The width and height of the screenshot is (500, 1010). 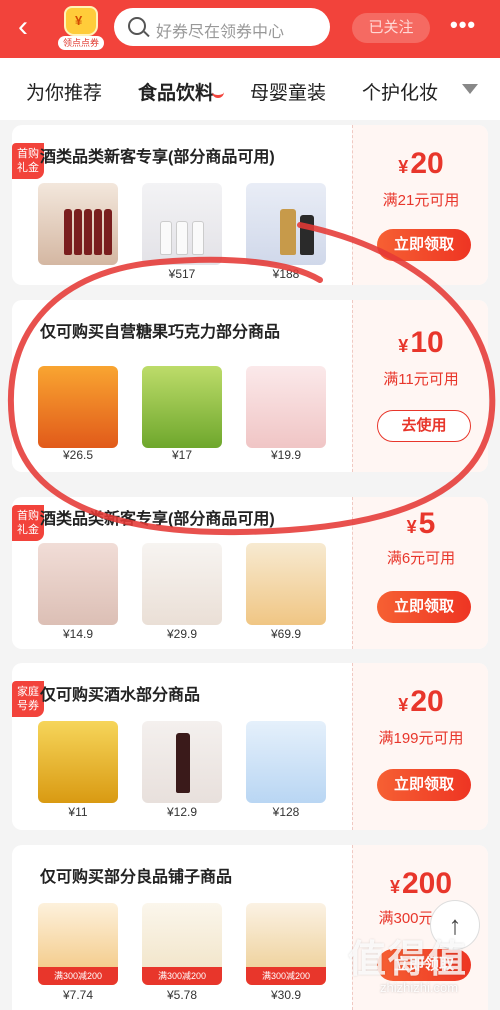 I want to click on product-price: ¥517, so click(x=182, y=274).